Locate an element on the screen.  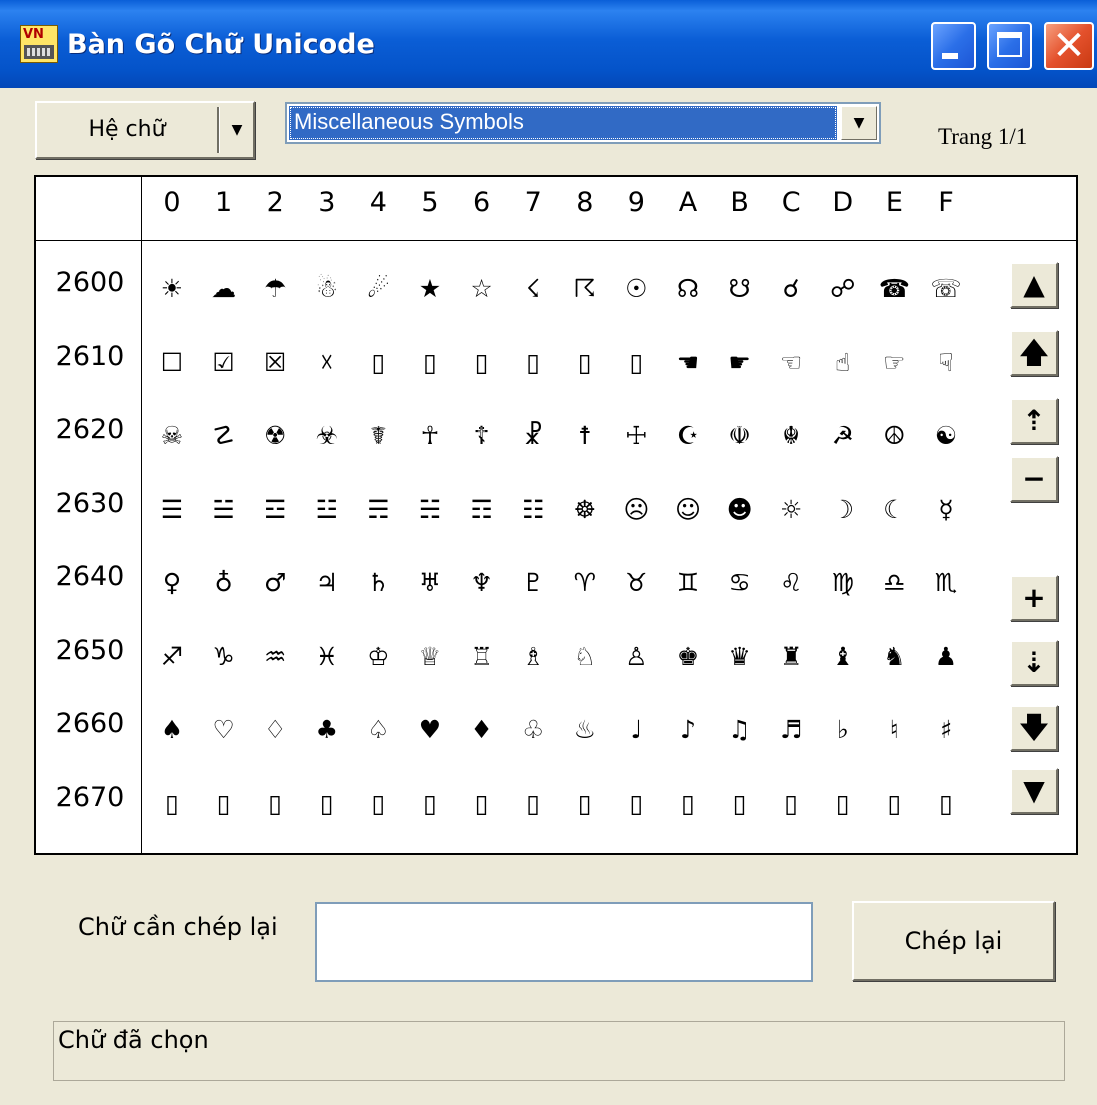
char-cell: ☮ is located at coordinates (894, 436).